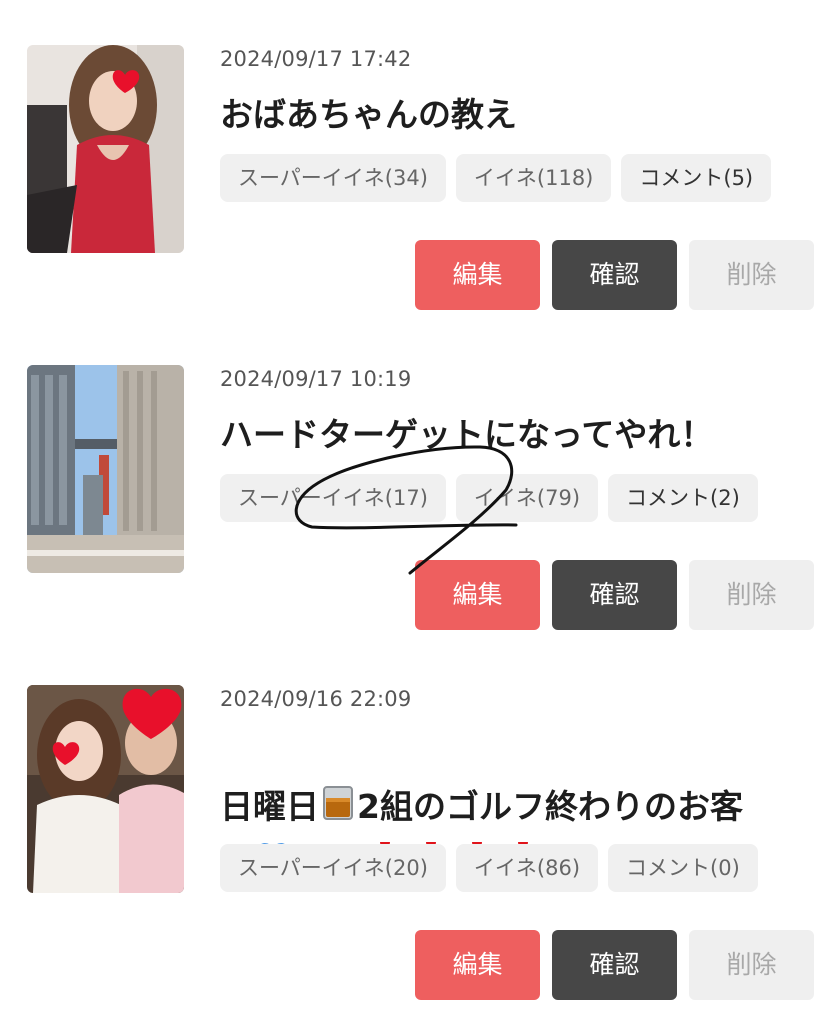 Image resolution: width=840 pixels, height=1012 pixels. I want to click on like-count: イイネ(86), so click(527, 868).